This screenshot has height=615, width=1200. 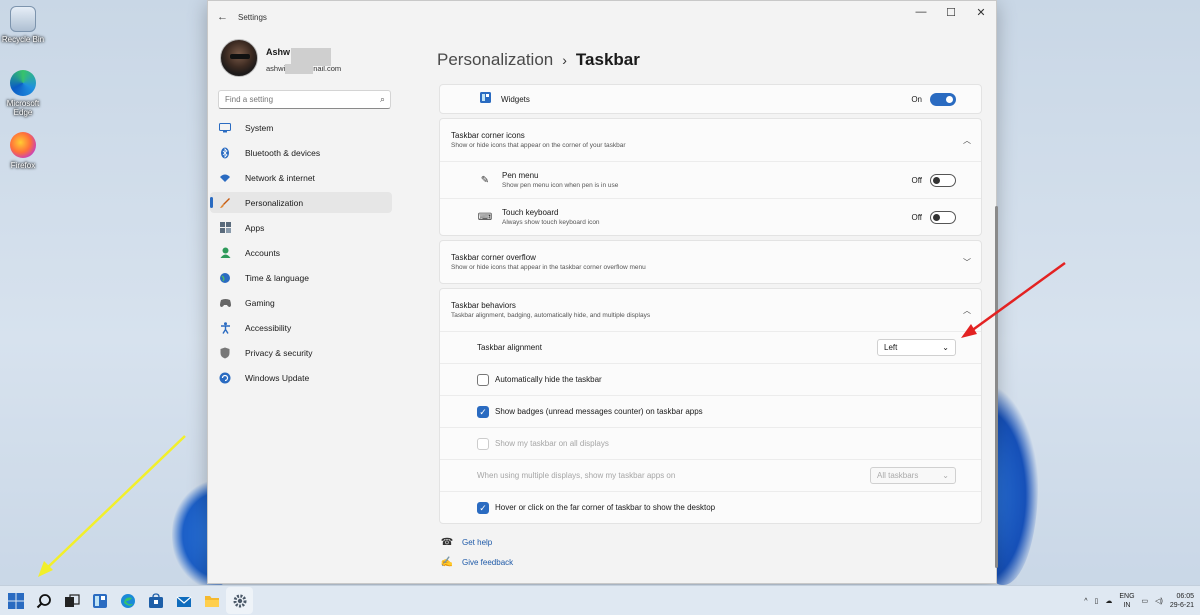 I want to click on pen-menu-toggle-group: Off, so click(x=933, y=180).